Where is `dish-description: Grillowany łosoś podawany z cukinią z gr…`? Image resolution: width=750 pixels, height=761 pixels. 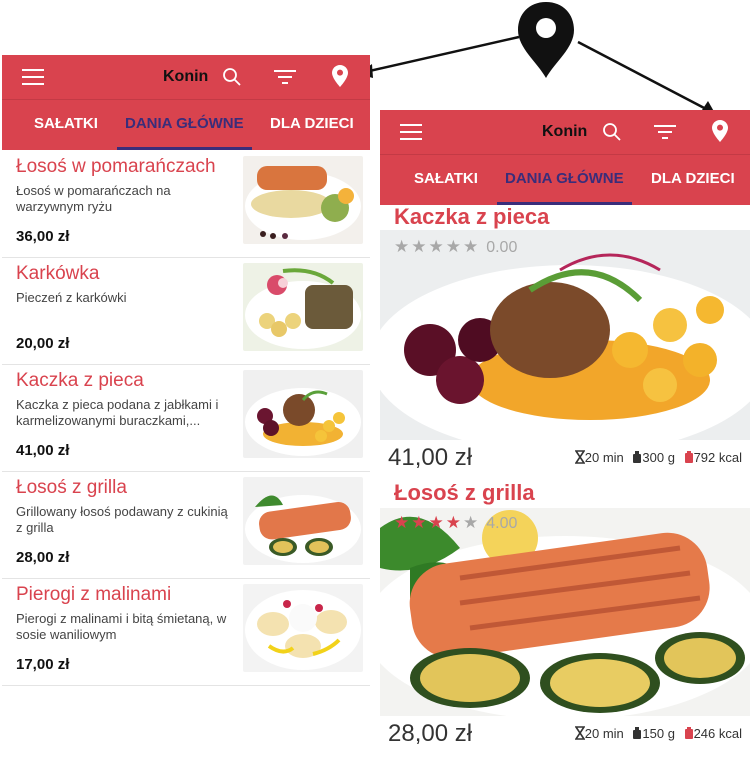 dish-description: Grillowany łosoś podawany z cukinią z gr… is located at coordinates (122, 519).